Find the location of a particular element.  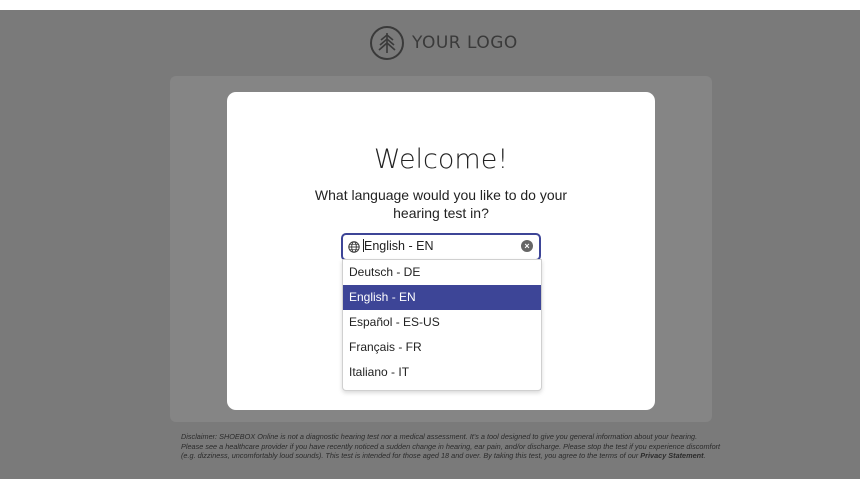

tree-icon is located at coordinates (387, 43).